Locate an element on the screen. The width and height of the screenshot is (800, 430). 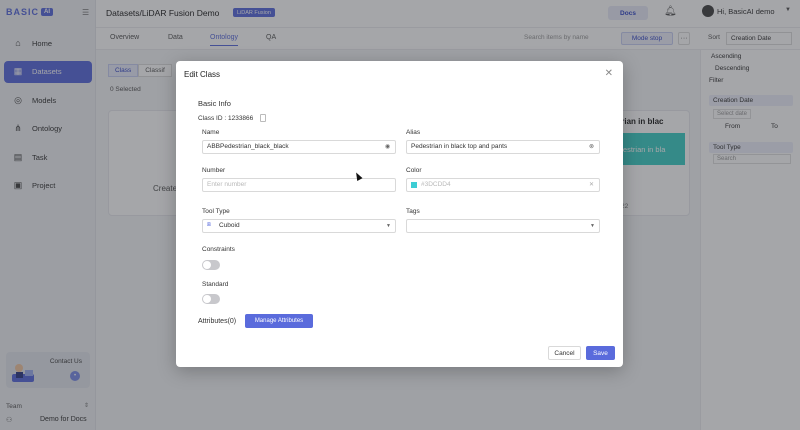
color-label: Color is located at coordinates (414, 170).